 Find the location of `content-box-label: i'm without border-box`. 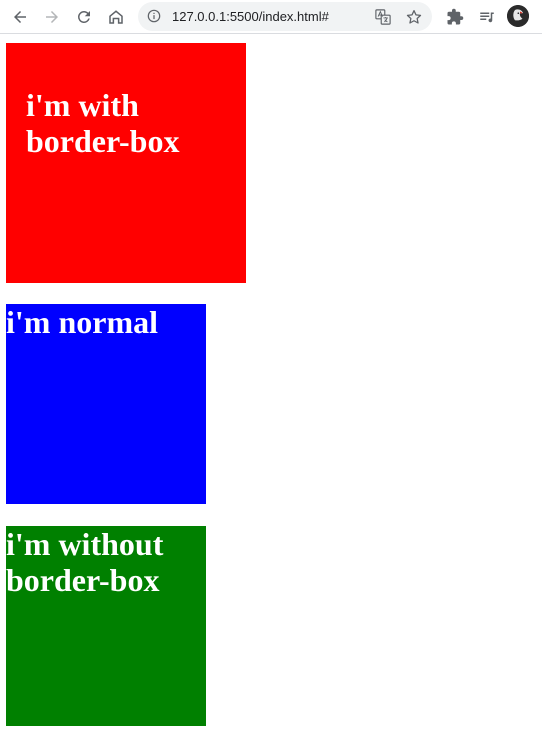

content-box-label: i'm without border-box is located at coordinates (85, 562).